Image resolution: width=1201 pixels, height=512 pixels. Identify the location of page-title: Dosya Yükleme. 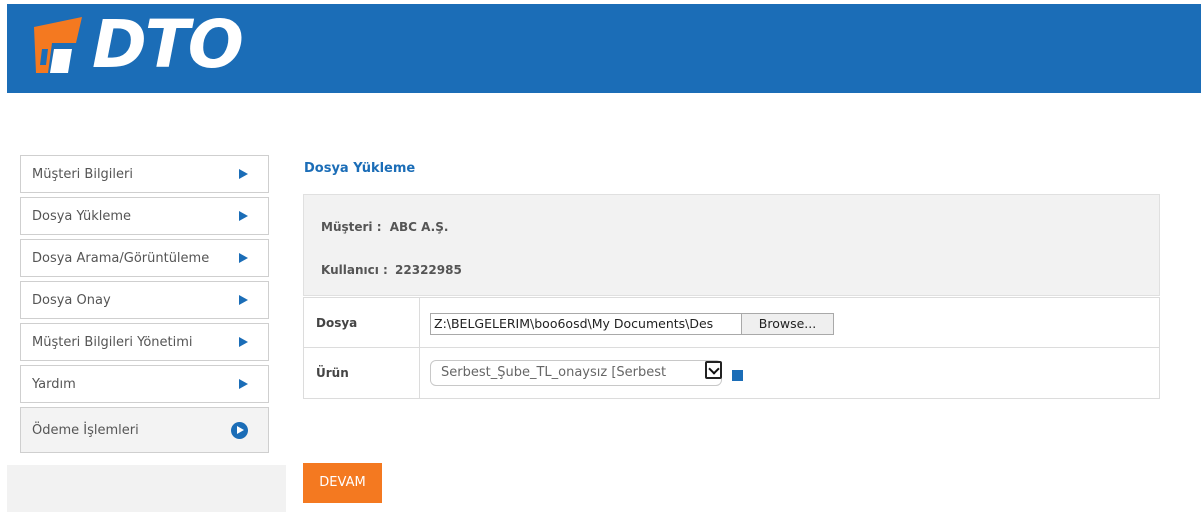
(360, 168).